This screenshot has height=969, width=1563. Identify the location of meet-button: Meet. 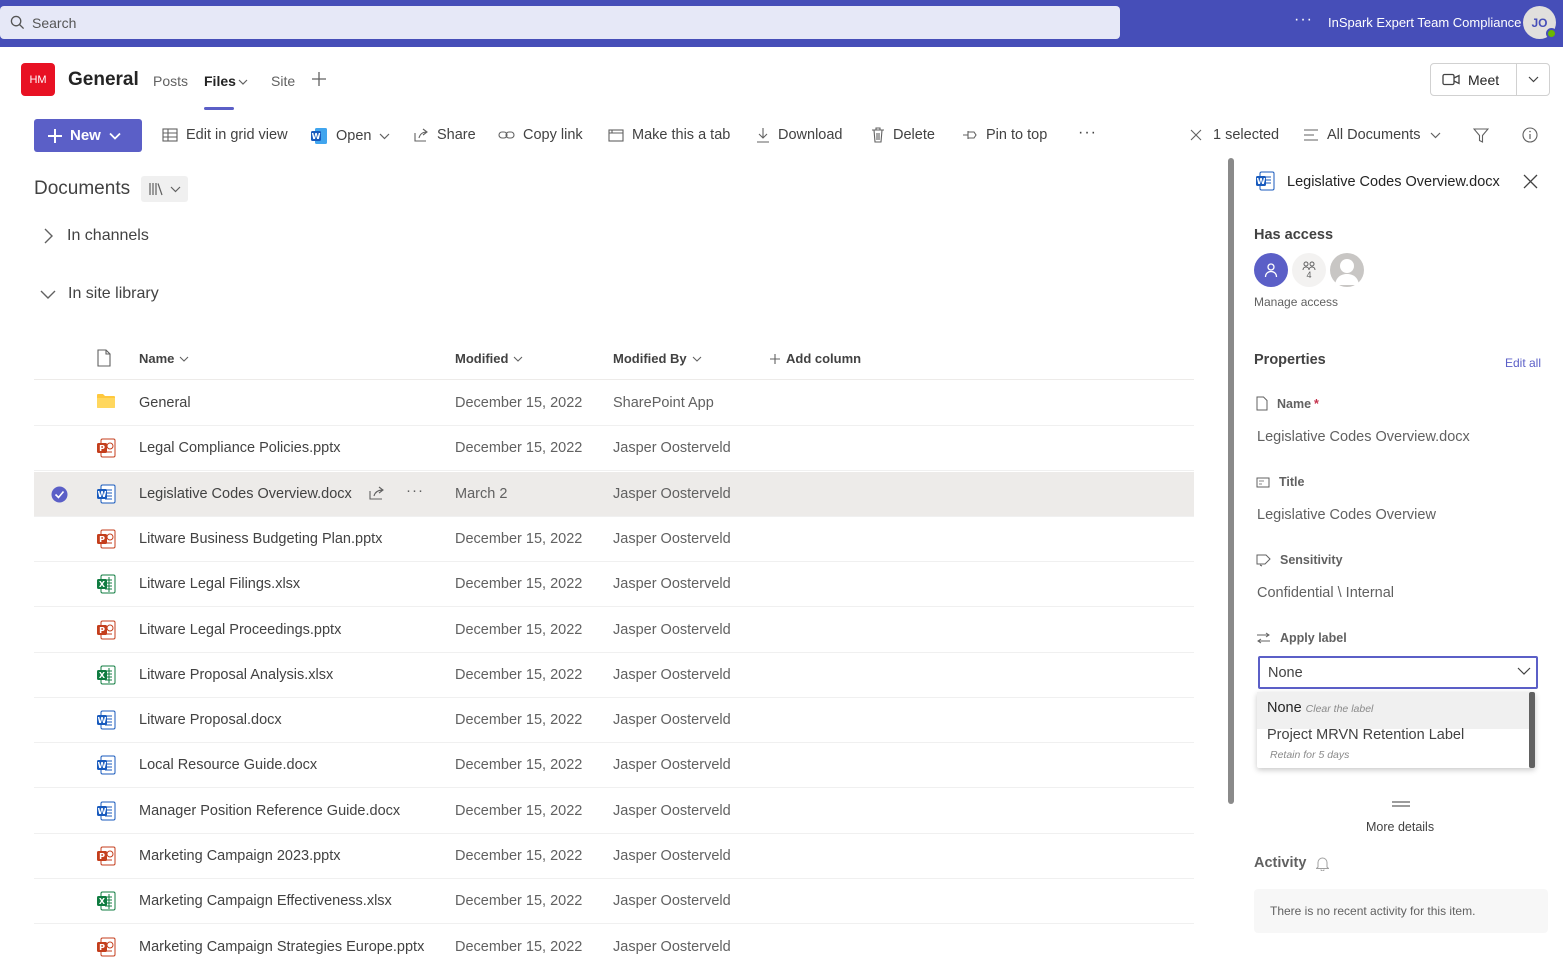
(1474, 79).